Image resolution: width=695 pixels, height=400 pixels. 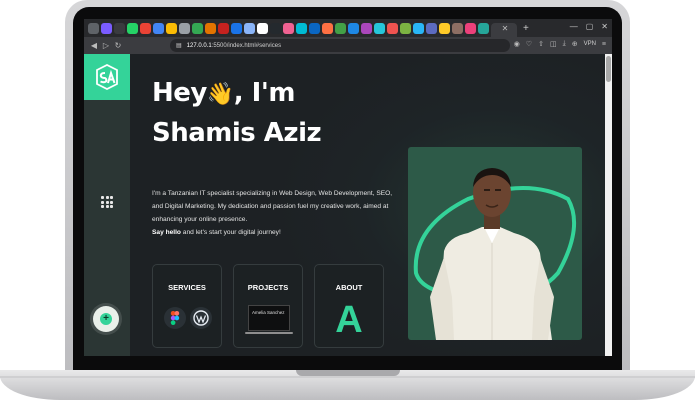 I want to click on cta-bold: Say hello, so click(x=166, y=232).